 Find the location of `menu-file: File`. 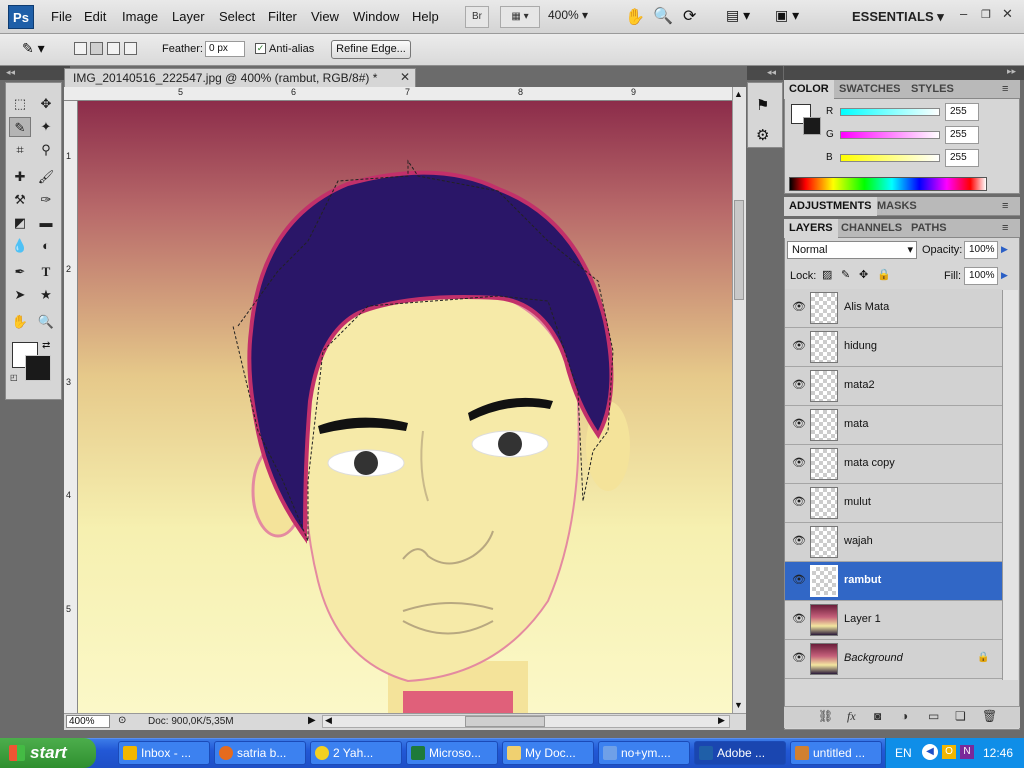

menu-file: File is located at coordinates (61, 16).